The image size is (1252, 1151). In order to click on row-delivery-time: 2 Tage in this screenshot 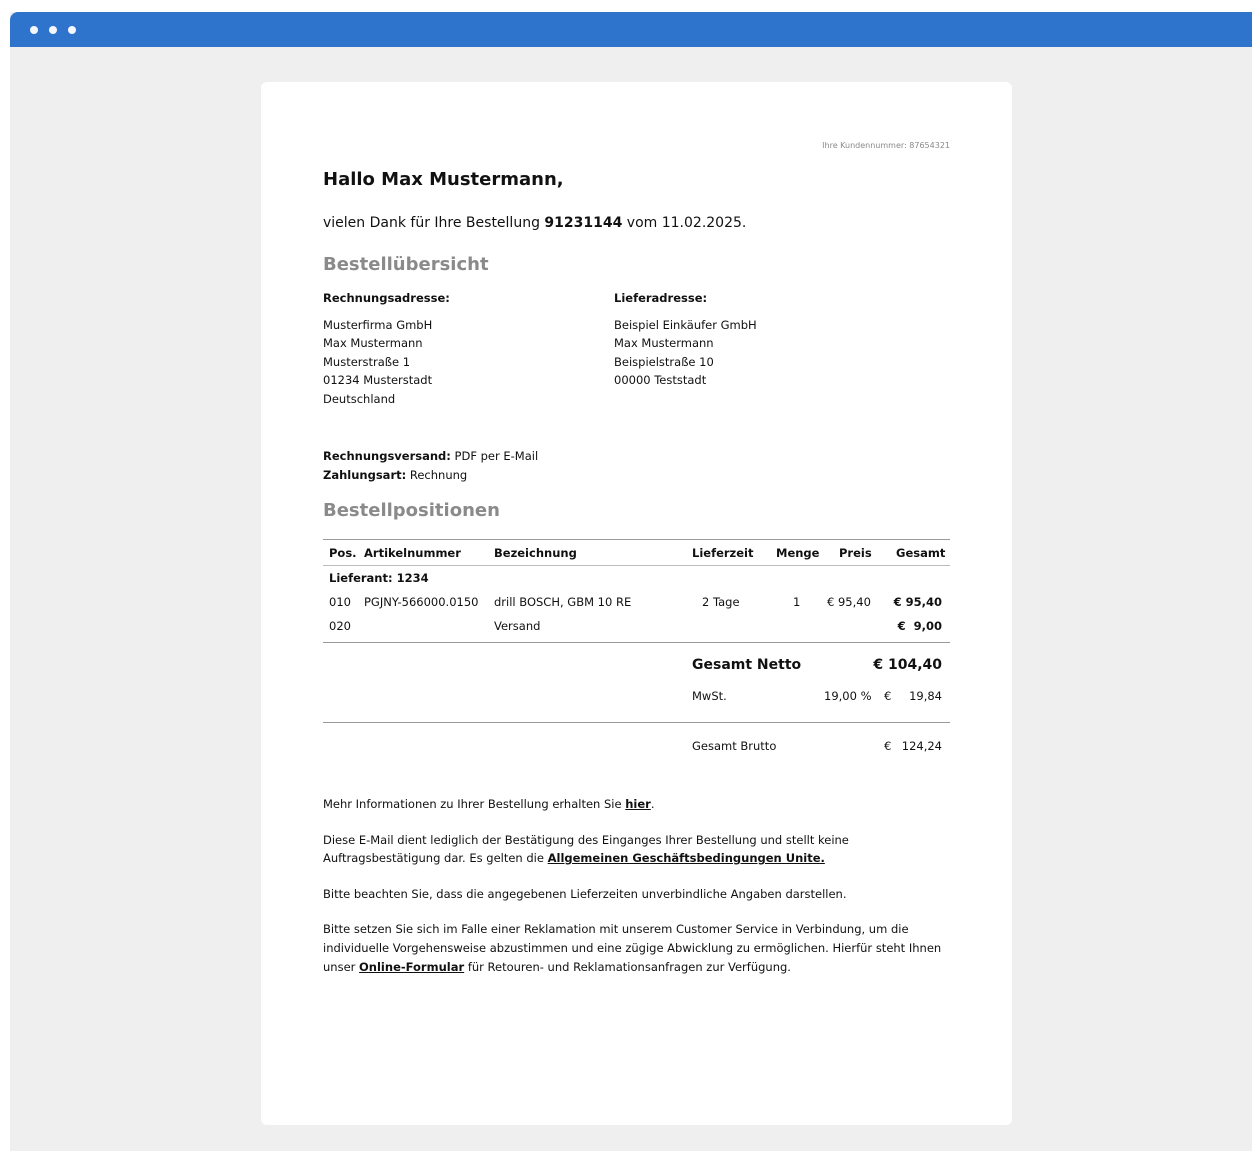, I will do `click(721, 602)`.